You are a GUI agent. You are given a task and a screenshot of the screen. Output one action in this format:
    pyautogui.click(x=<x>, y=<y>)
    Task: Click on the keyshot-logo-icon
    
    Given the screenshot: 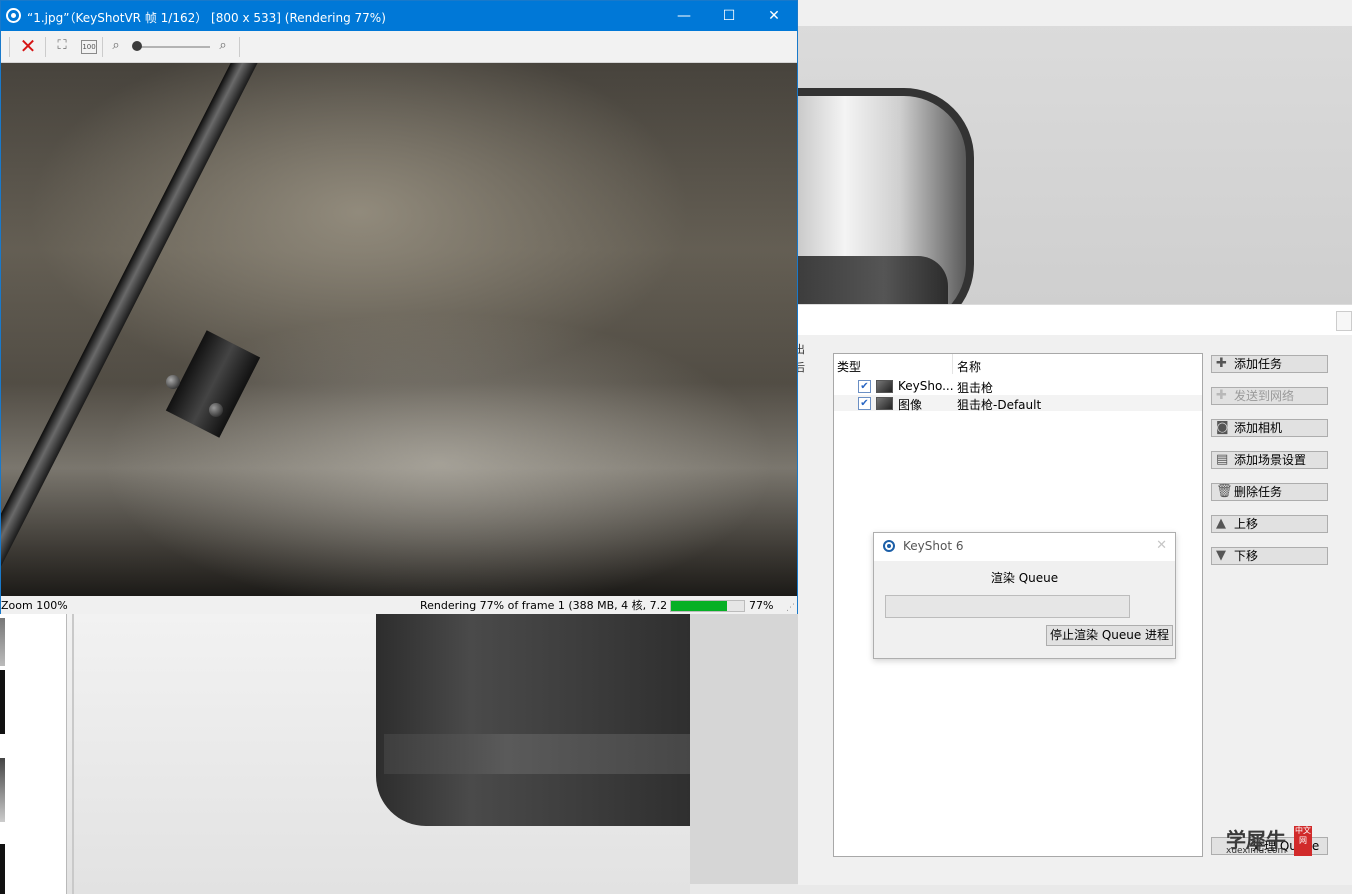 What is the action you would take?
    pyautogui.click(x=889, y=546)
    